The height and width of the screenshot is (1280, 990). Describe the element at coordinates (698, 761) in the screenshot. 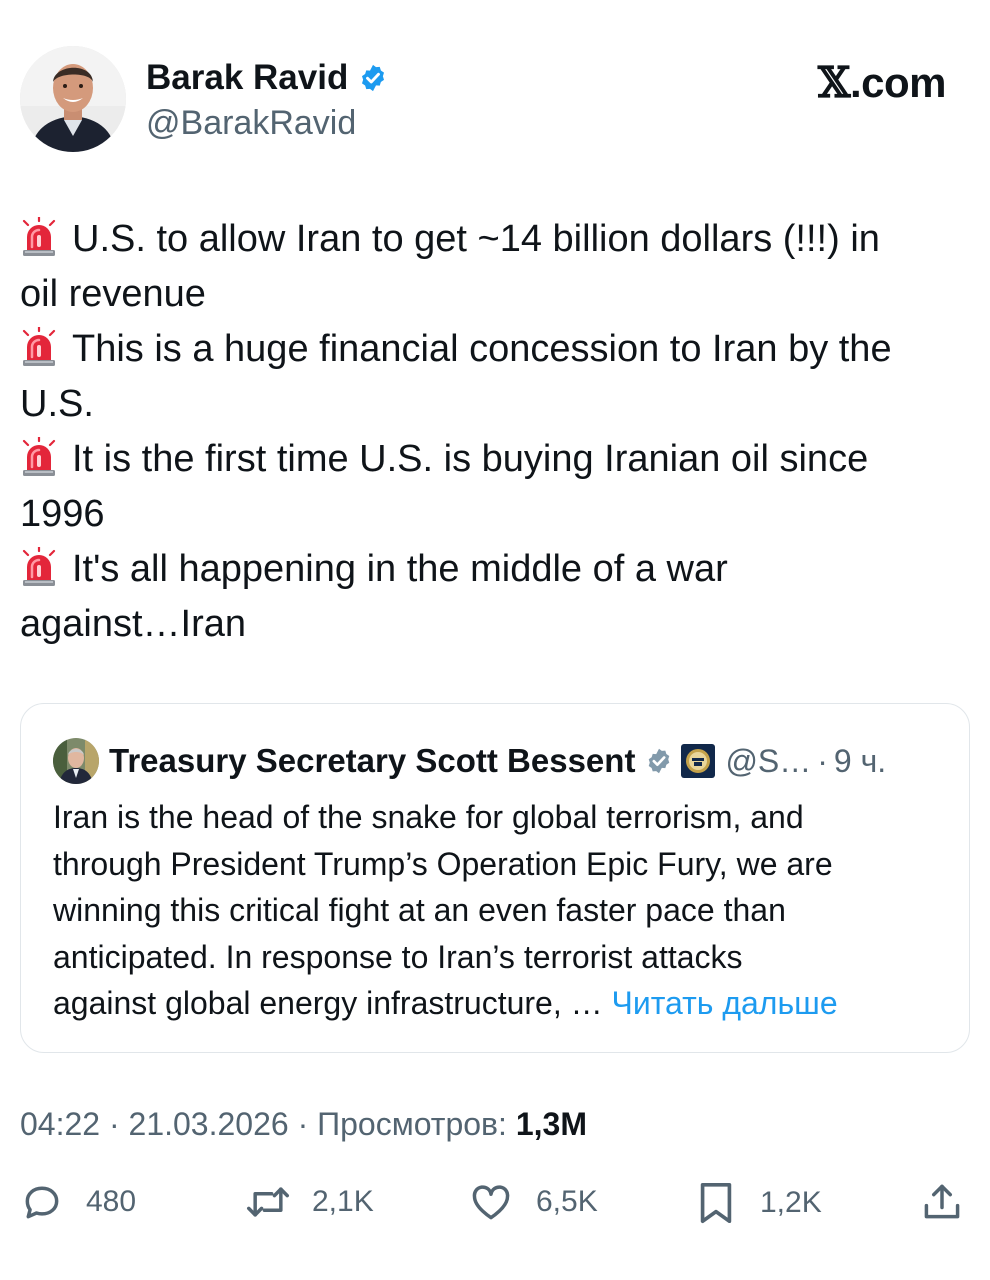

I see `treasury-seal-icon` at that location.